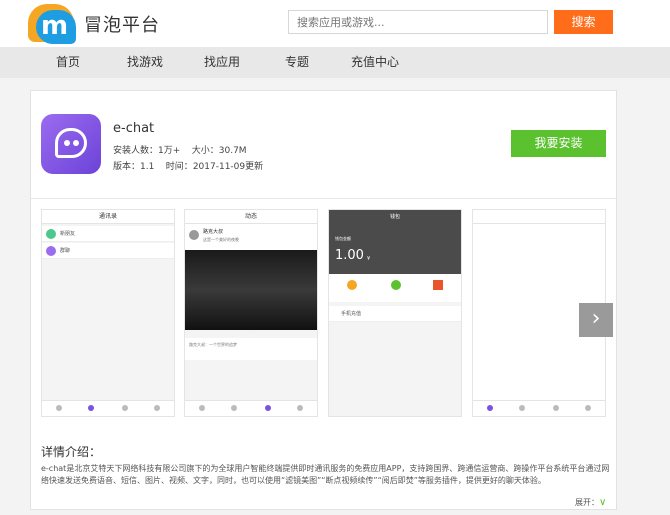 The height and width of the screenshot is (515, 670). What do you see at coordinates (147, 167) in the screenshot?
I see `version-value: 1.1` at bounding box center [147, 167].